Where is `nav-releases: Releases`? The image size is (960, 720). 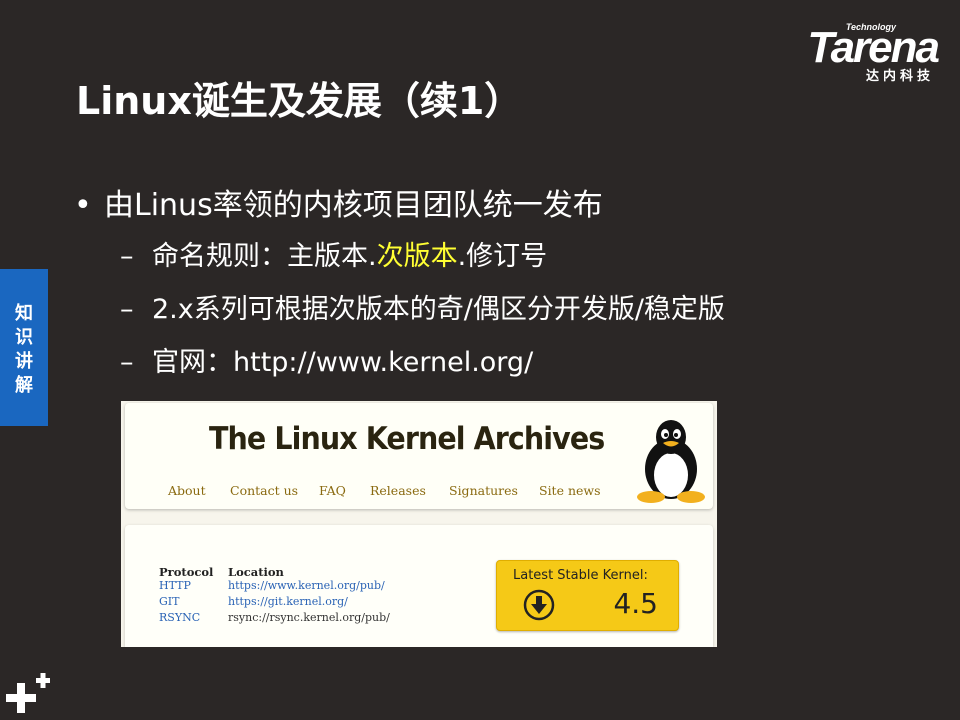 nav-releases: Releases is located at coordinates (398, 490).